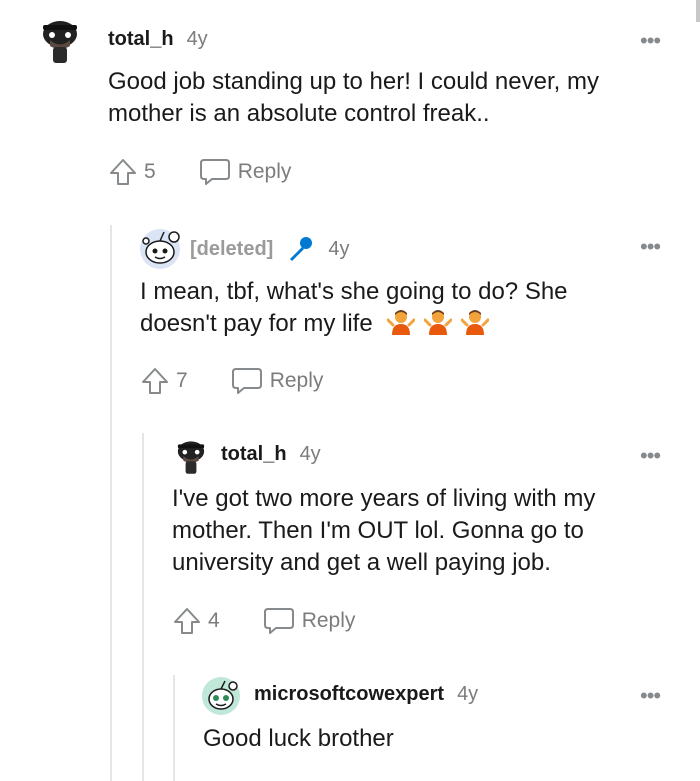 This screenshot has height=781, width=700. I want to click on username: microsoftcowexpert, so click(349, 694).